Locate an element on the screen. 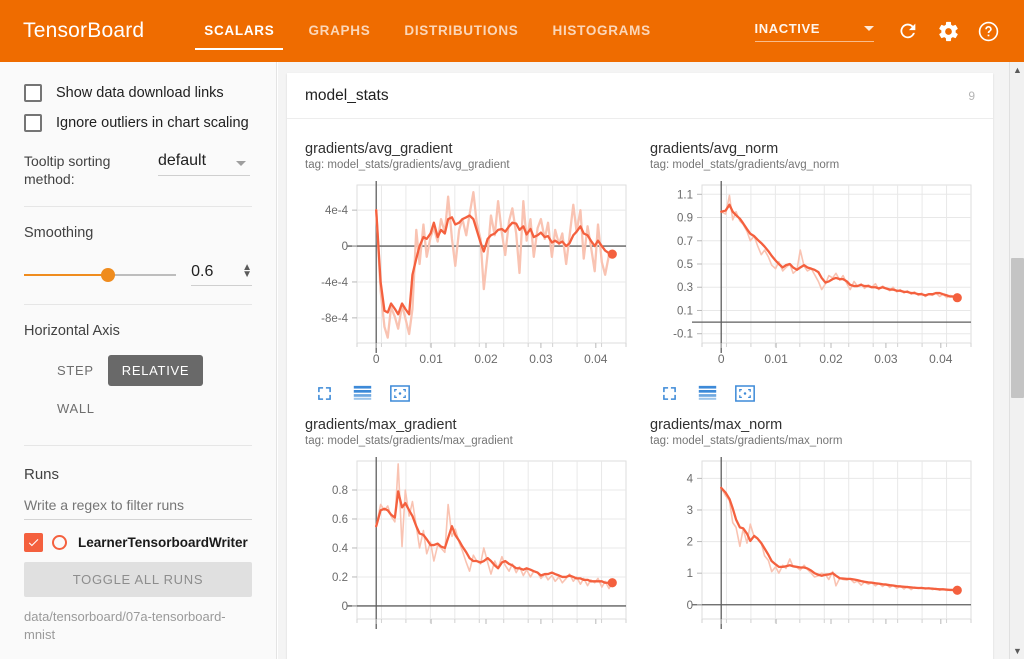  horizontal-axis-title: Horizontal Axis is located at coordinates (72, 331).